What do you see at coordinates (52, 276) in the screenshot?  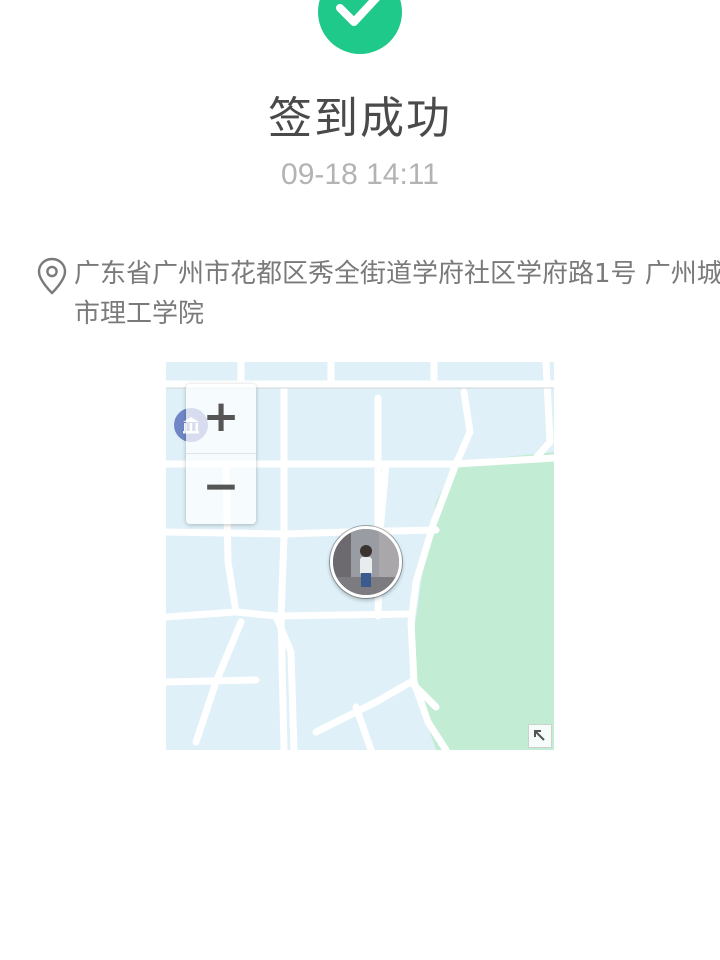 I see `location-pin-icon` at bounding box center [52, 276].